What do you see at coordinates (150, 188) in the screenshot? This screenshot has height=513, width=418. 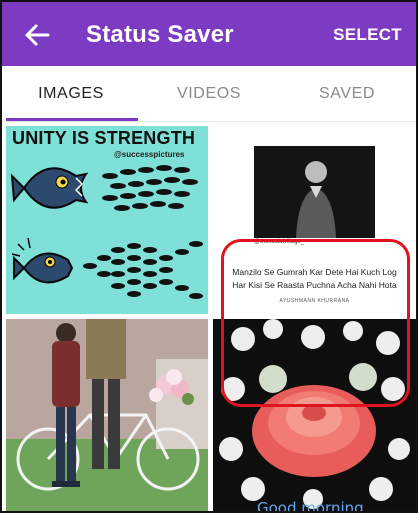 I see `small-fish-school-top` at bounding box center [150, 188].